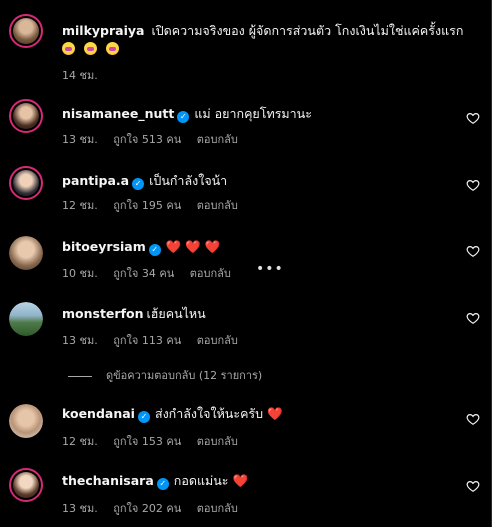 The height and width of the screenshot is (527, 492). I want to click on username: thechanisara, so click(108, 480).